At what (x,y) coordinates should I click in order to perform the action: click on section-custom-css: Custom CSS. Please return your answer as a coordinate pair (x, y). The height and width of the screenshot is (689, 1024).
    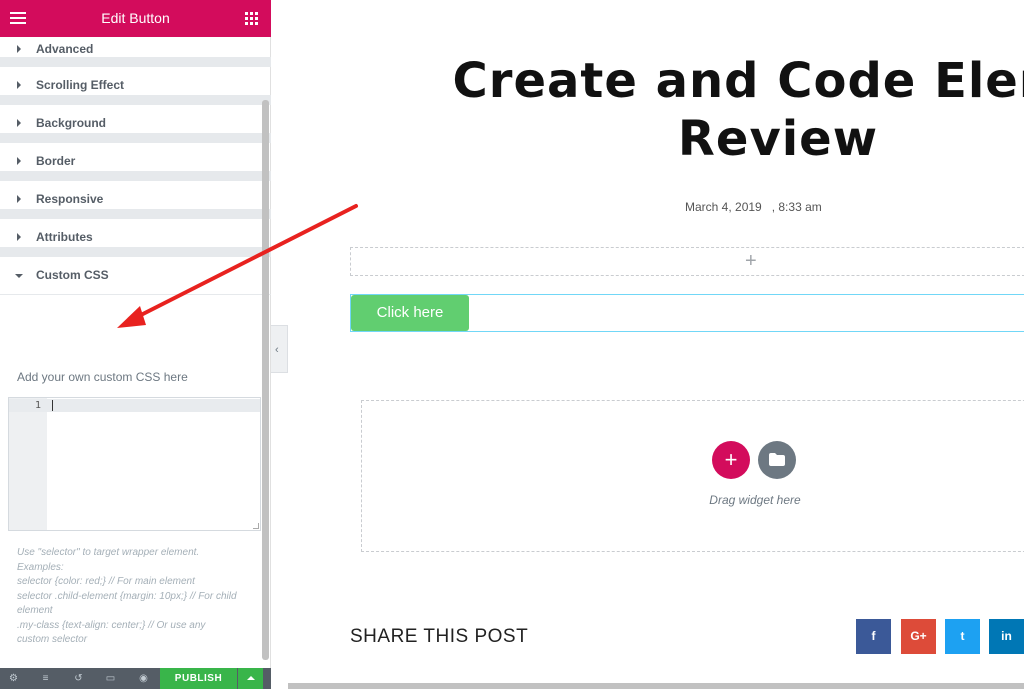
    Looking at the image, I should click on (135, 276).